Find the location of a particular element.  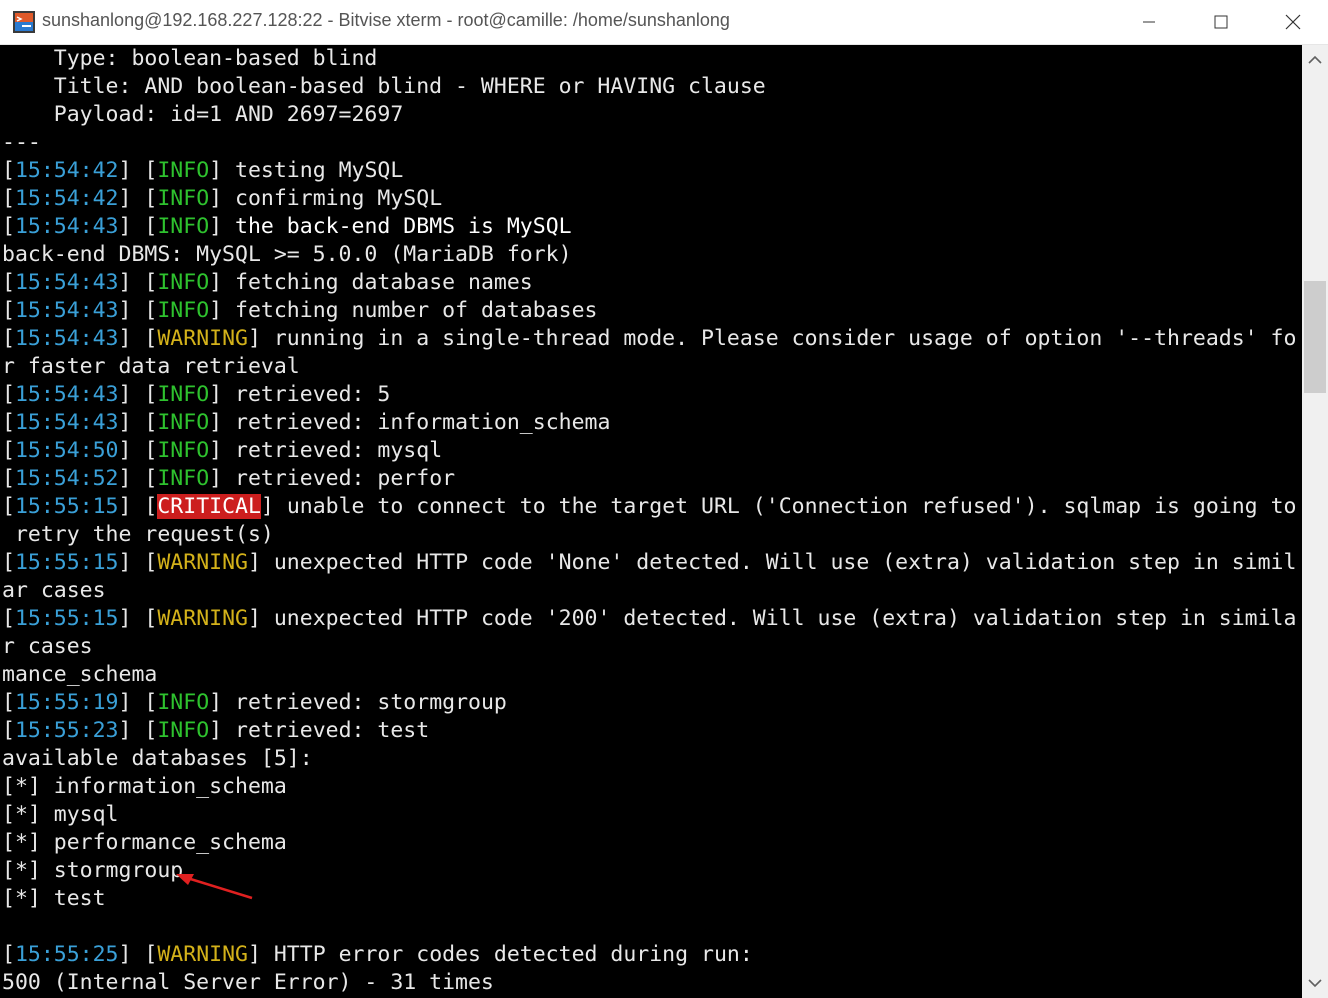

terminal-line: [15:54:42] [INFO] testing MySQL is located at coordinates (202, 171).